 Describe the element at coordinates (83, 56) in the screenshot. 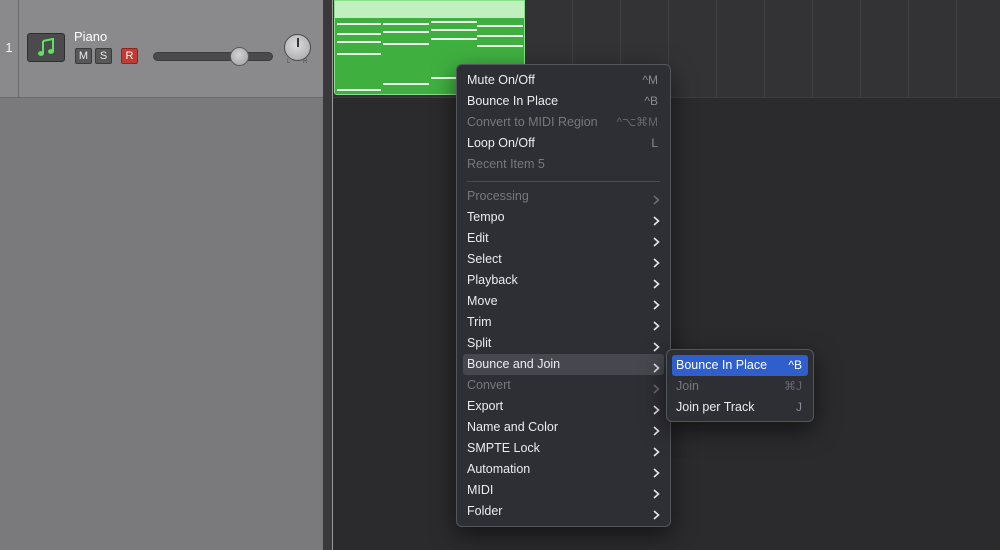

I see `mute-button: M` at that location.